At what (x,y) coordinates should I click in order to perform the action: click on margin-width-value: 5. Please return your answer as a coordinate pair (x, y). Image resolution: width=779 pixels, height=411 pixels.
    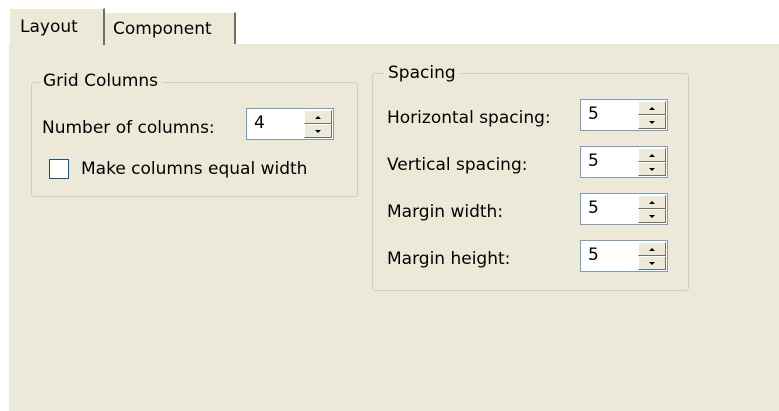
    Looking at the image, I should click on (609, 209).